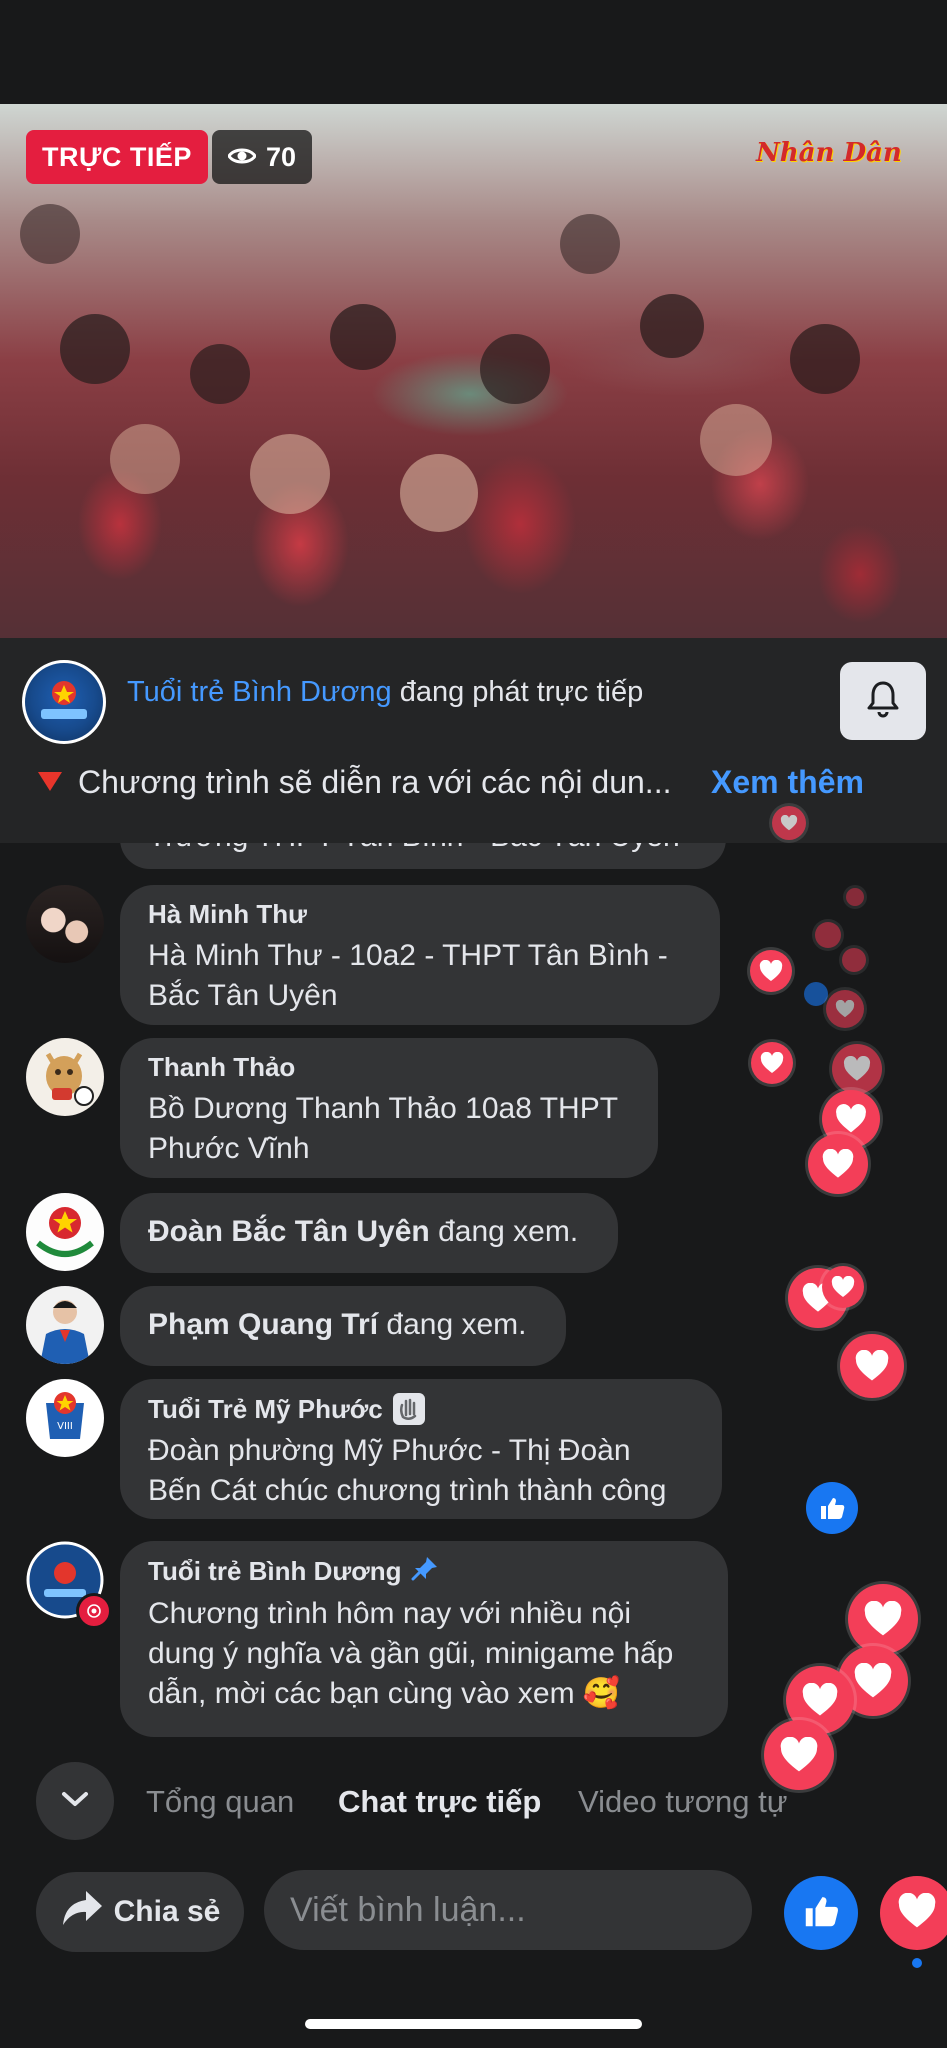 The width and height of the screenshot is (947, 2048). I want to click on svg-text: VIII, so click(65, 1426).